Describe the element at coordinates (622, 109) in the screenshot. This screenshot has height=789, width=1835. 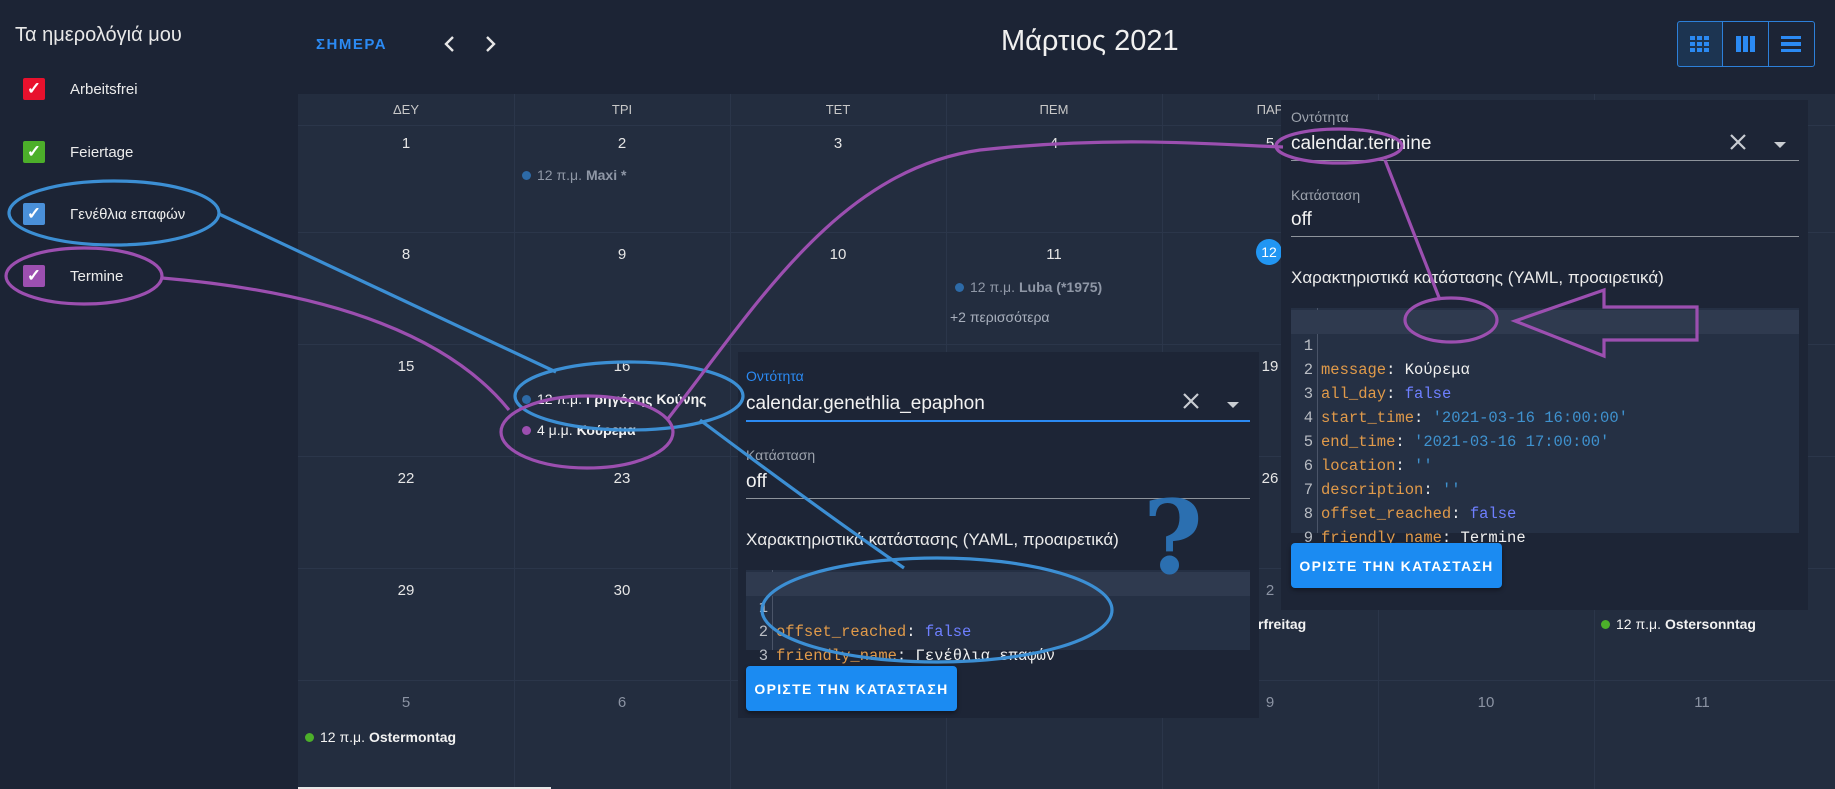
I see `weekday-header: ΤΡΙ` at that location.